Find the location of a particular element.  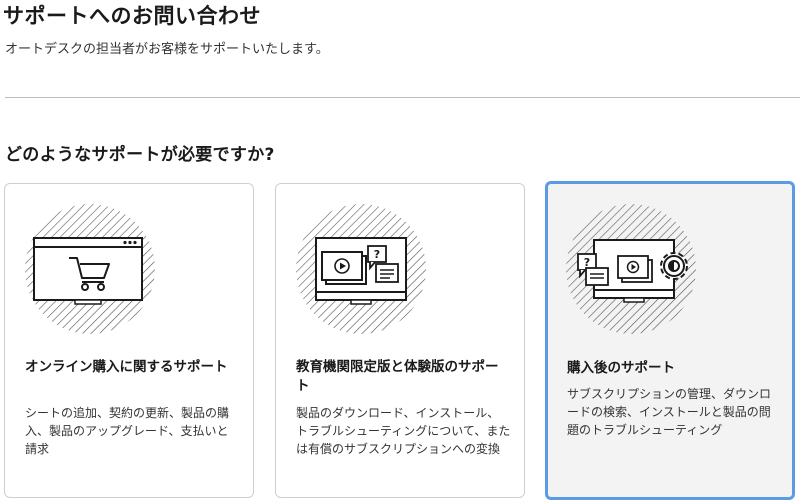

card-title: 購入後のサポート is located at coordinates (621, 368).